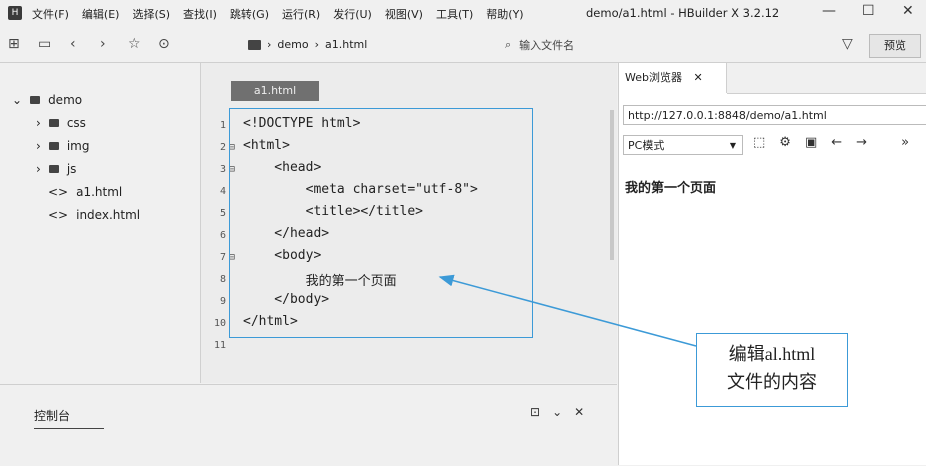  Describe the element at coordinates (772, 370) in the screenshot. I see `annotation-callout: 编辑al.html 文件的内容` at that location.